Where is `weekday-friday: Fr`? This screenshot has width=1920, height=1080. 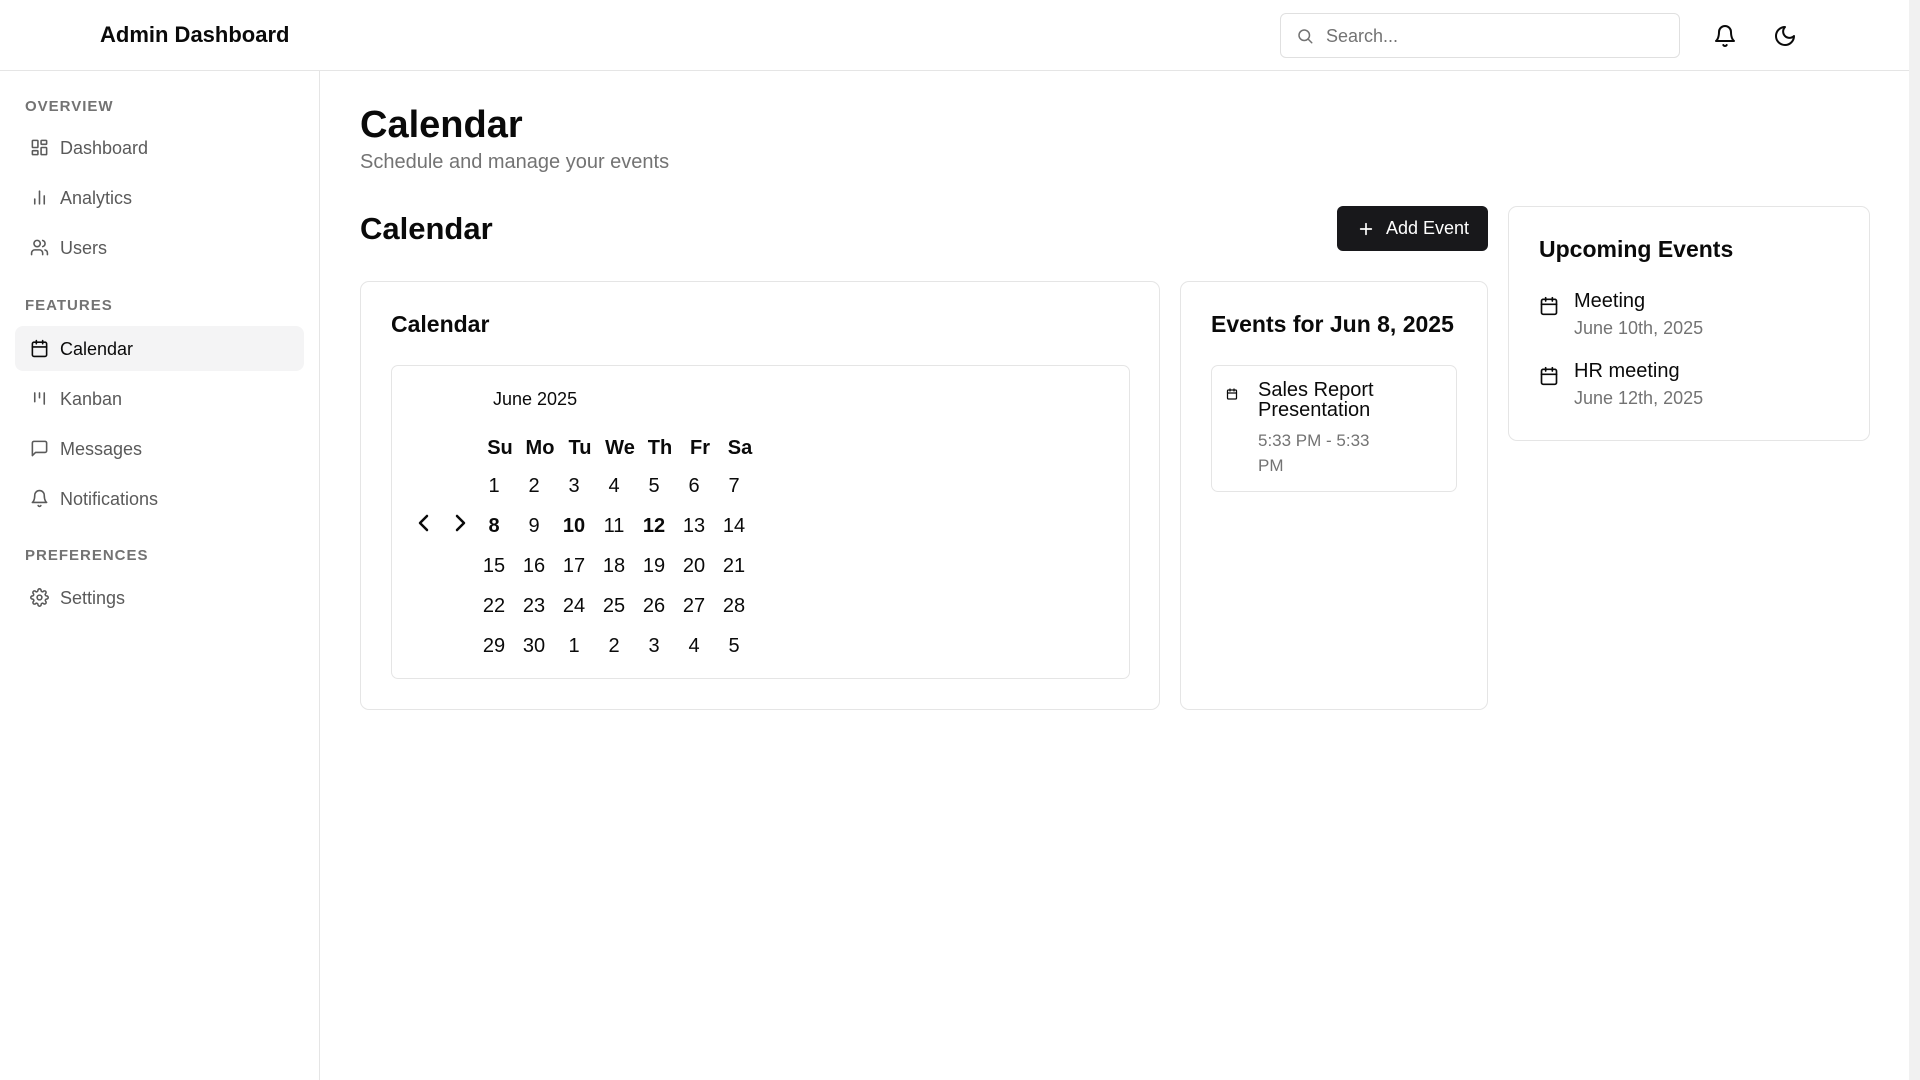 weekday-friday: Fr is located at coordinates (700, 448).